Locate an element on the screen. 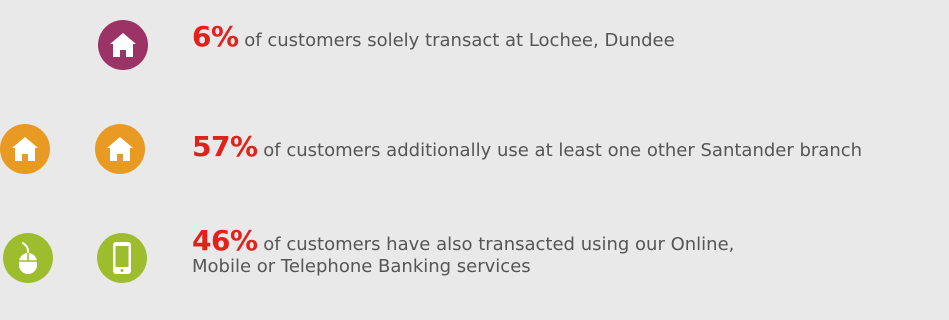 The width and height of the screenshot is (949, 320). branch-house-icon is located at coordinates (123, 45).